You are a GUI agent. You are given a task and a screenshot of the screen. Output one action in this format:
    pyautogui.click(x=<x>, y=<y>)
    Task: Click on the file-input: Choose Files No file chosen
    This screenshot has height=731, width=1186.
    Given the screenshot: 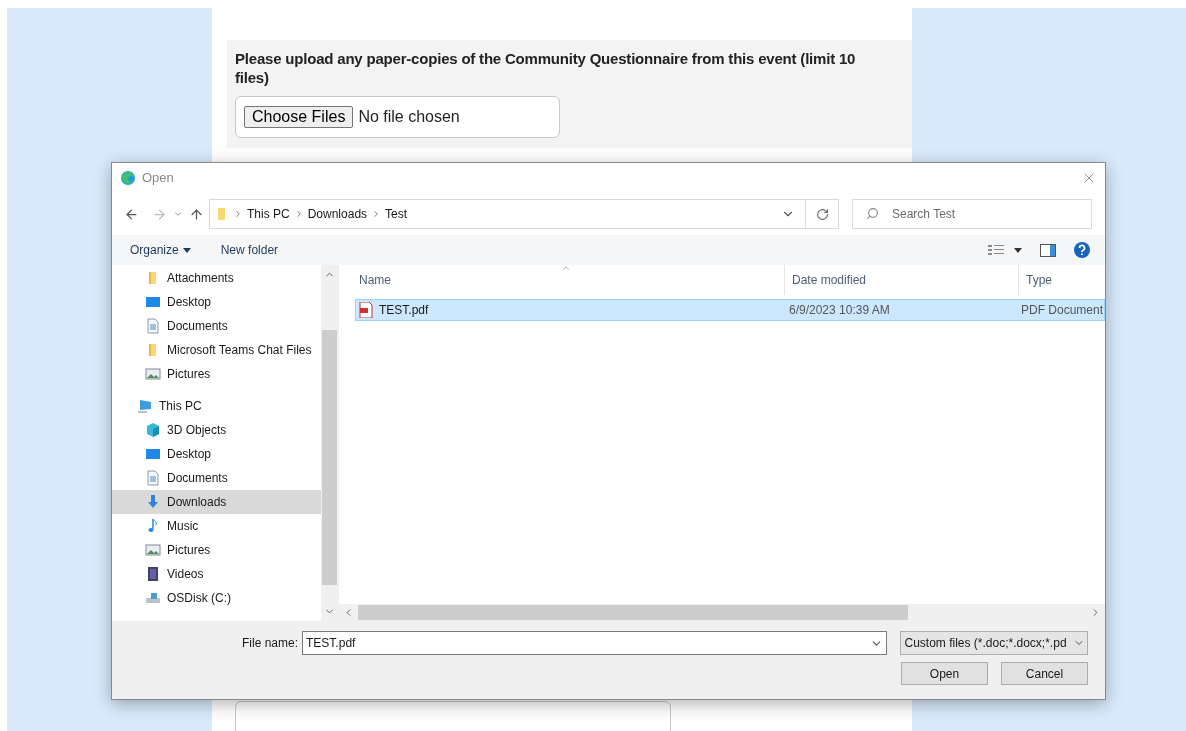 What is the action you would take?
    pyautogui.click(x=397, y=117)
    